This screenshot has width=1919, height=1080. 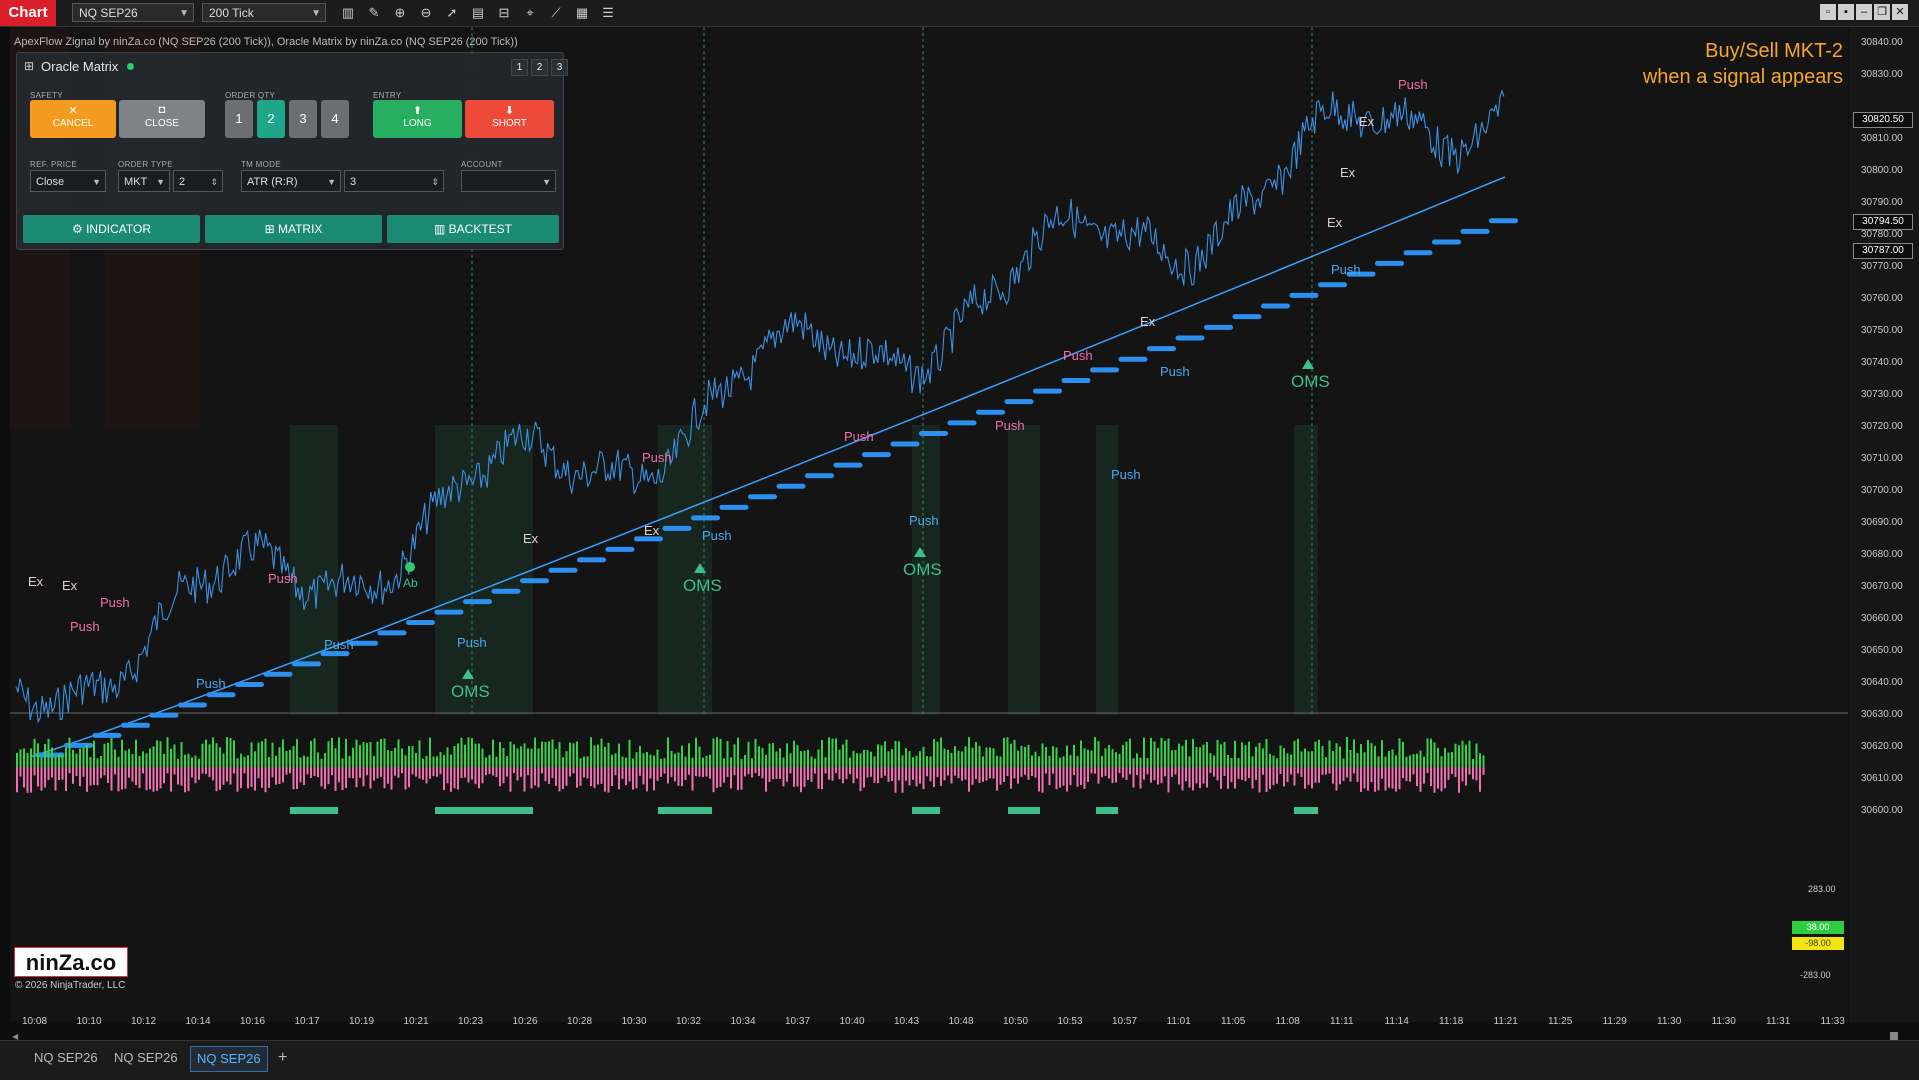 What do you see at coordinates (539, 67) in the screenshot?
I see `page-button-2: 2` at bounding box center [539, 67].